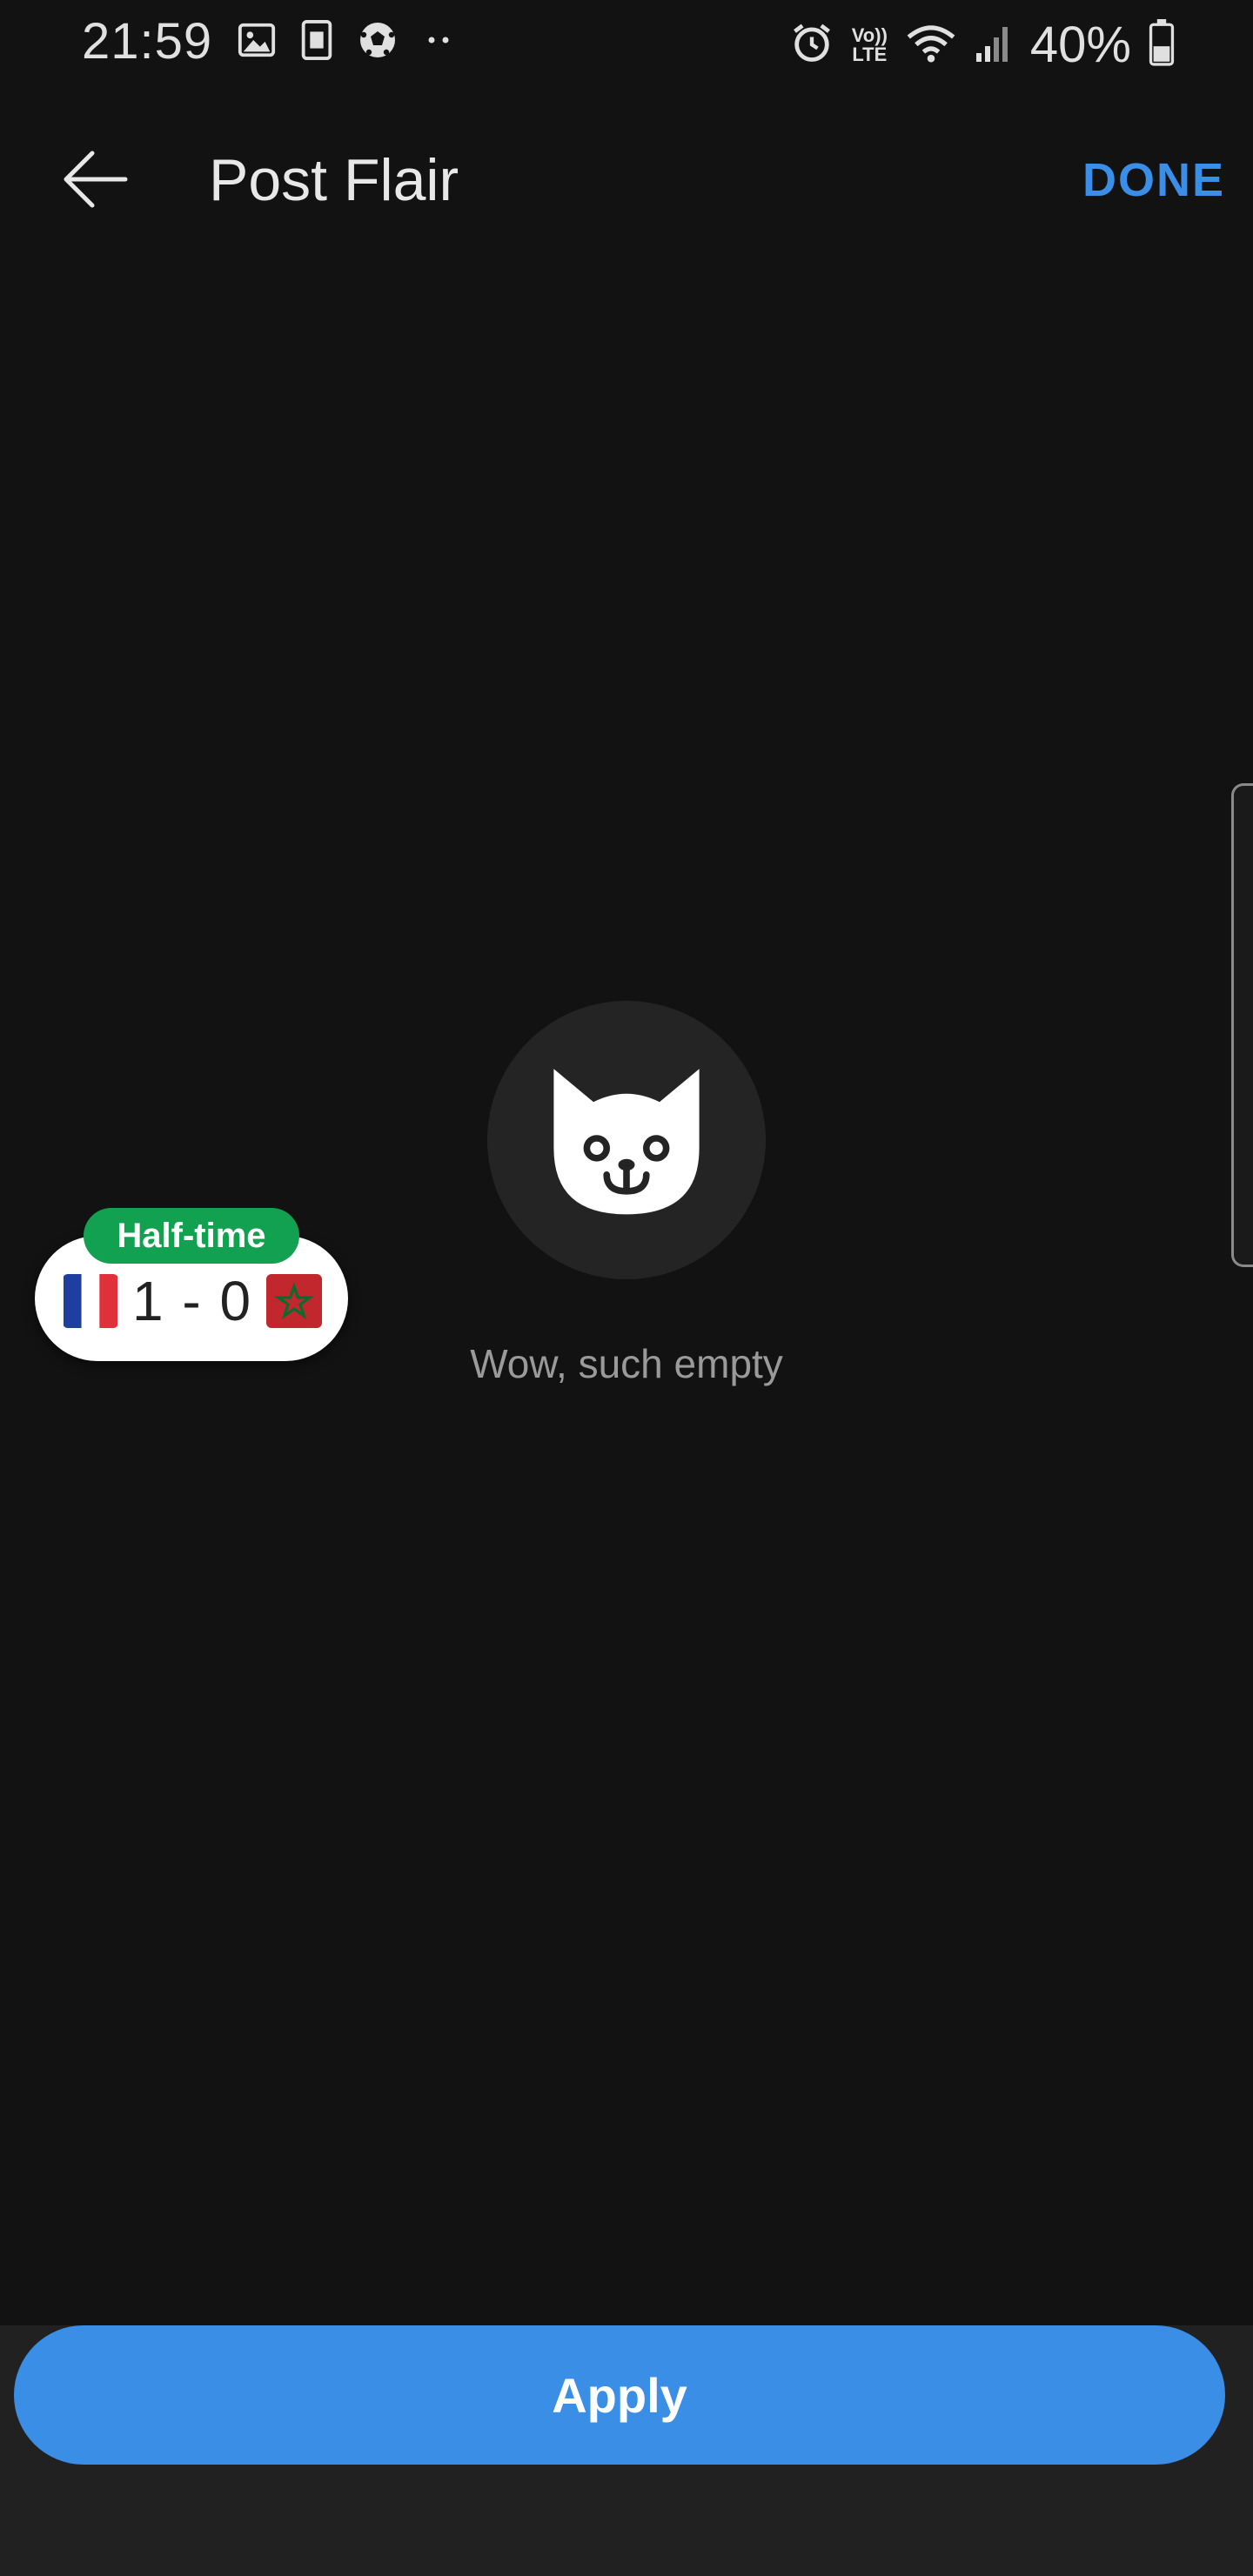 This screenshot has width=1253, height=2576. I want to click on cat-face-icon, so click(626, 1141).